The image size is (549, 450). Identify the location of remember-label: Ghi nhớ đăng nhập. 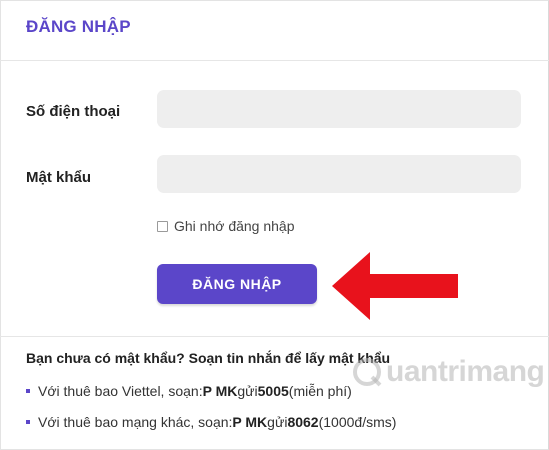
(234, 226).